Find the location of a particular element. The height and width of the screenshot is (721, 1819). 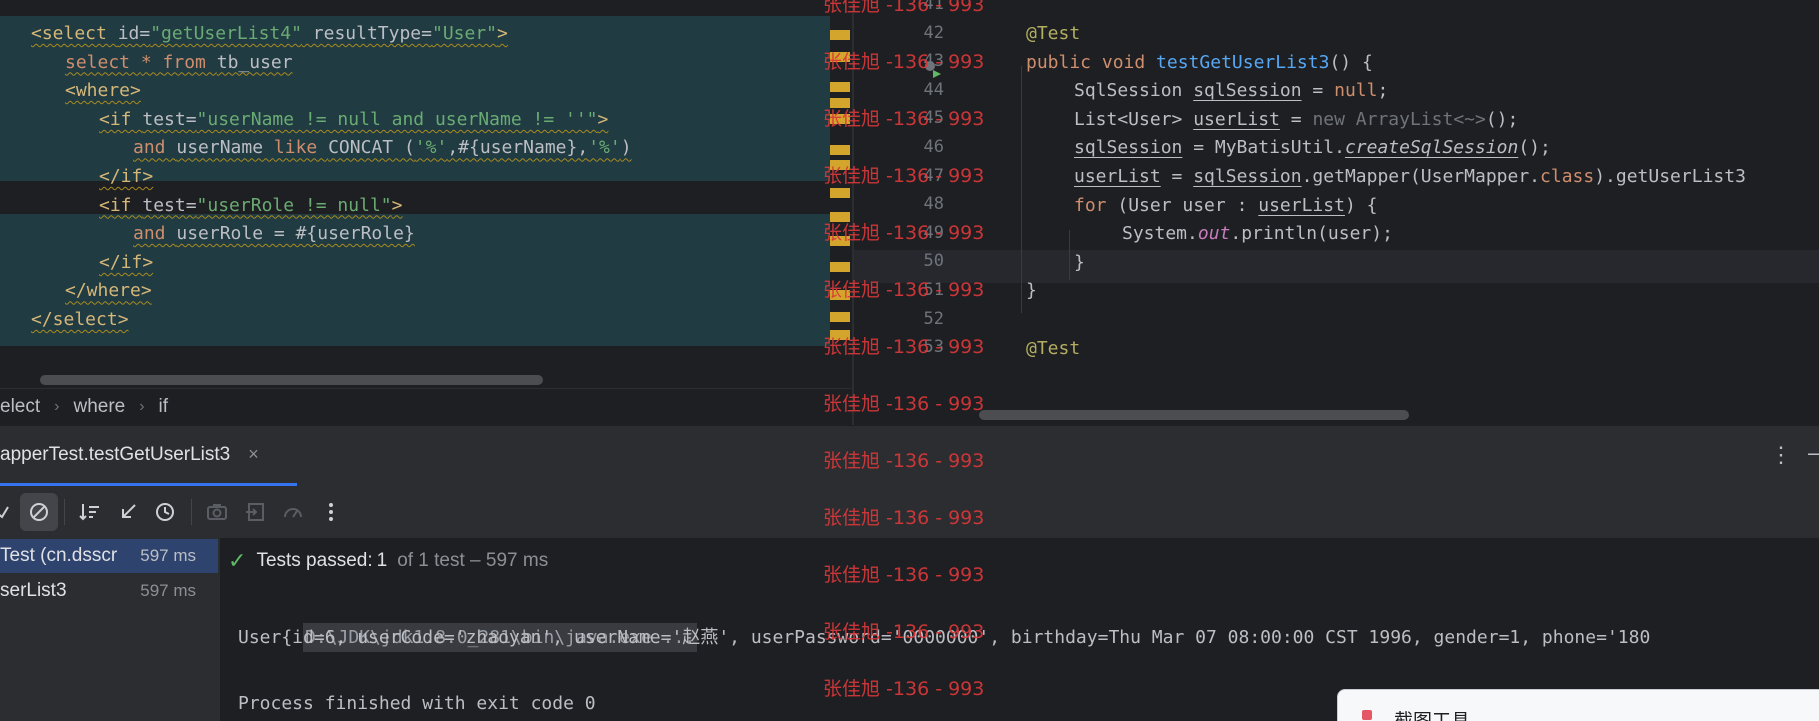

java-code-line: @Test is located at coordinates (1053, 348).